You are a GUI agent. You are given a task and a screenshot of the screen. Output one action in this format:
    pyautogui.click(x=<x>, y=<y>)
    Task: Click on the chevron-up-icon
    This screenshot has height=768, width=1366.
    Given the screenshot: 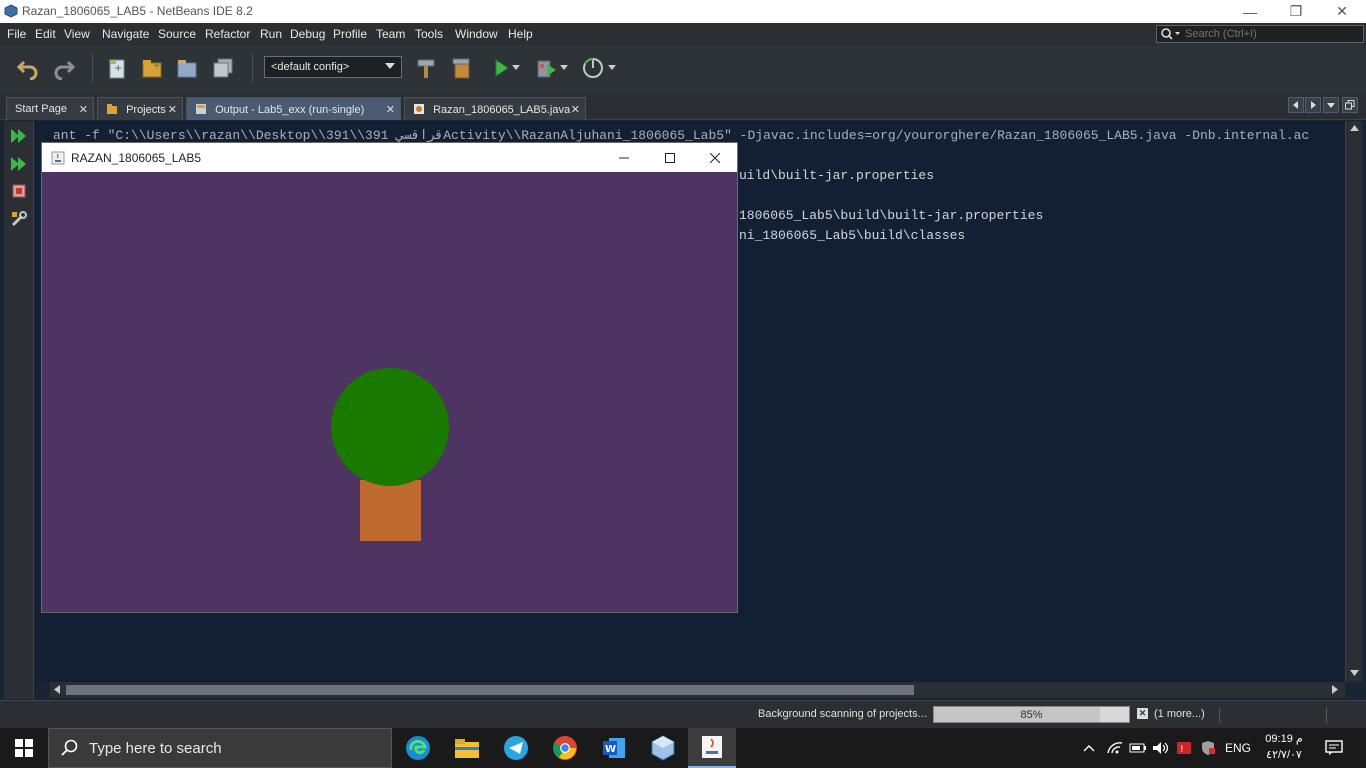 What is the action you would take?
    pyautogui.click(x=1089, y=748)
    